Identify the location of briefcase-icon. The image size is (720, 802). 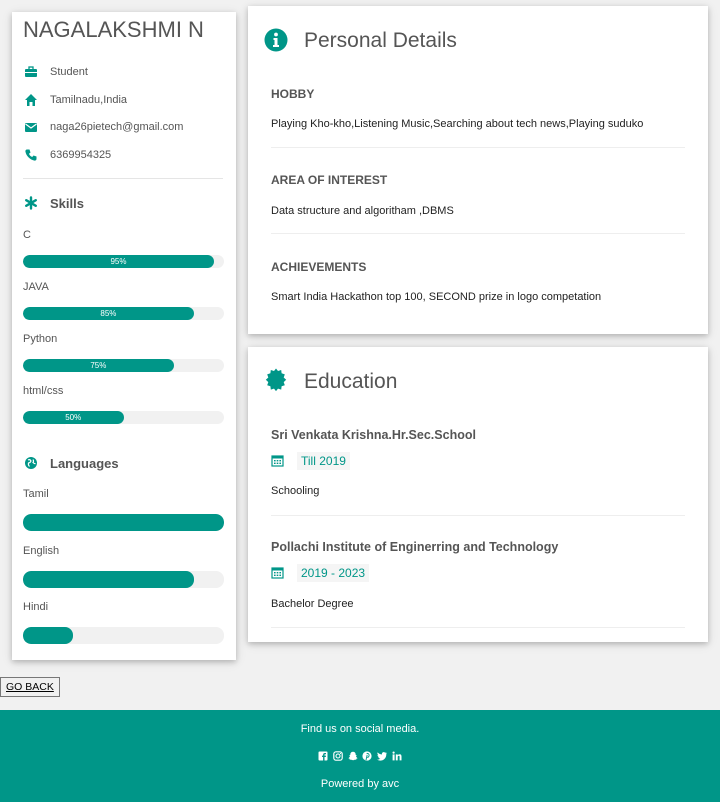
(32, 72).